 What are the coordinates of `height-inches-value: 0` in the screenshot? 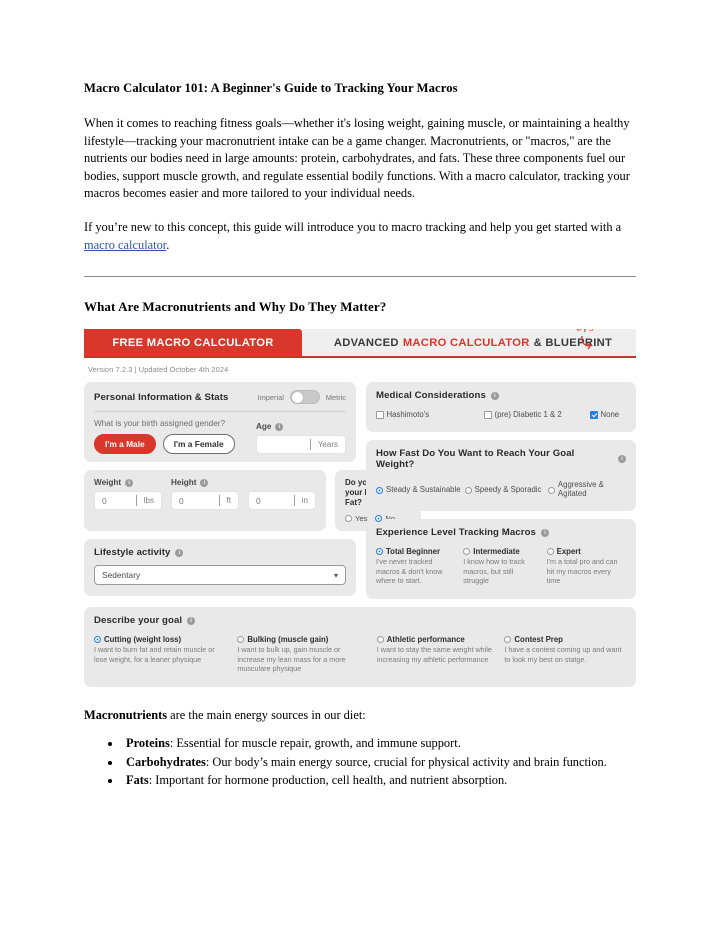 It's located at (258, 500).